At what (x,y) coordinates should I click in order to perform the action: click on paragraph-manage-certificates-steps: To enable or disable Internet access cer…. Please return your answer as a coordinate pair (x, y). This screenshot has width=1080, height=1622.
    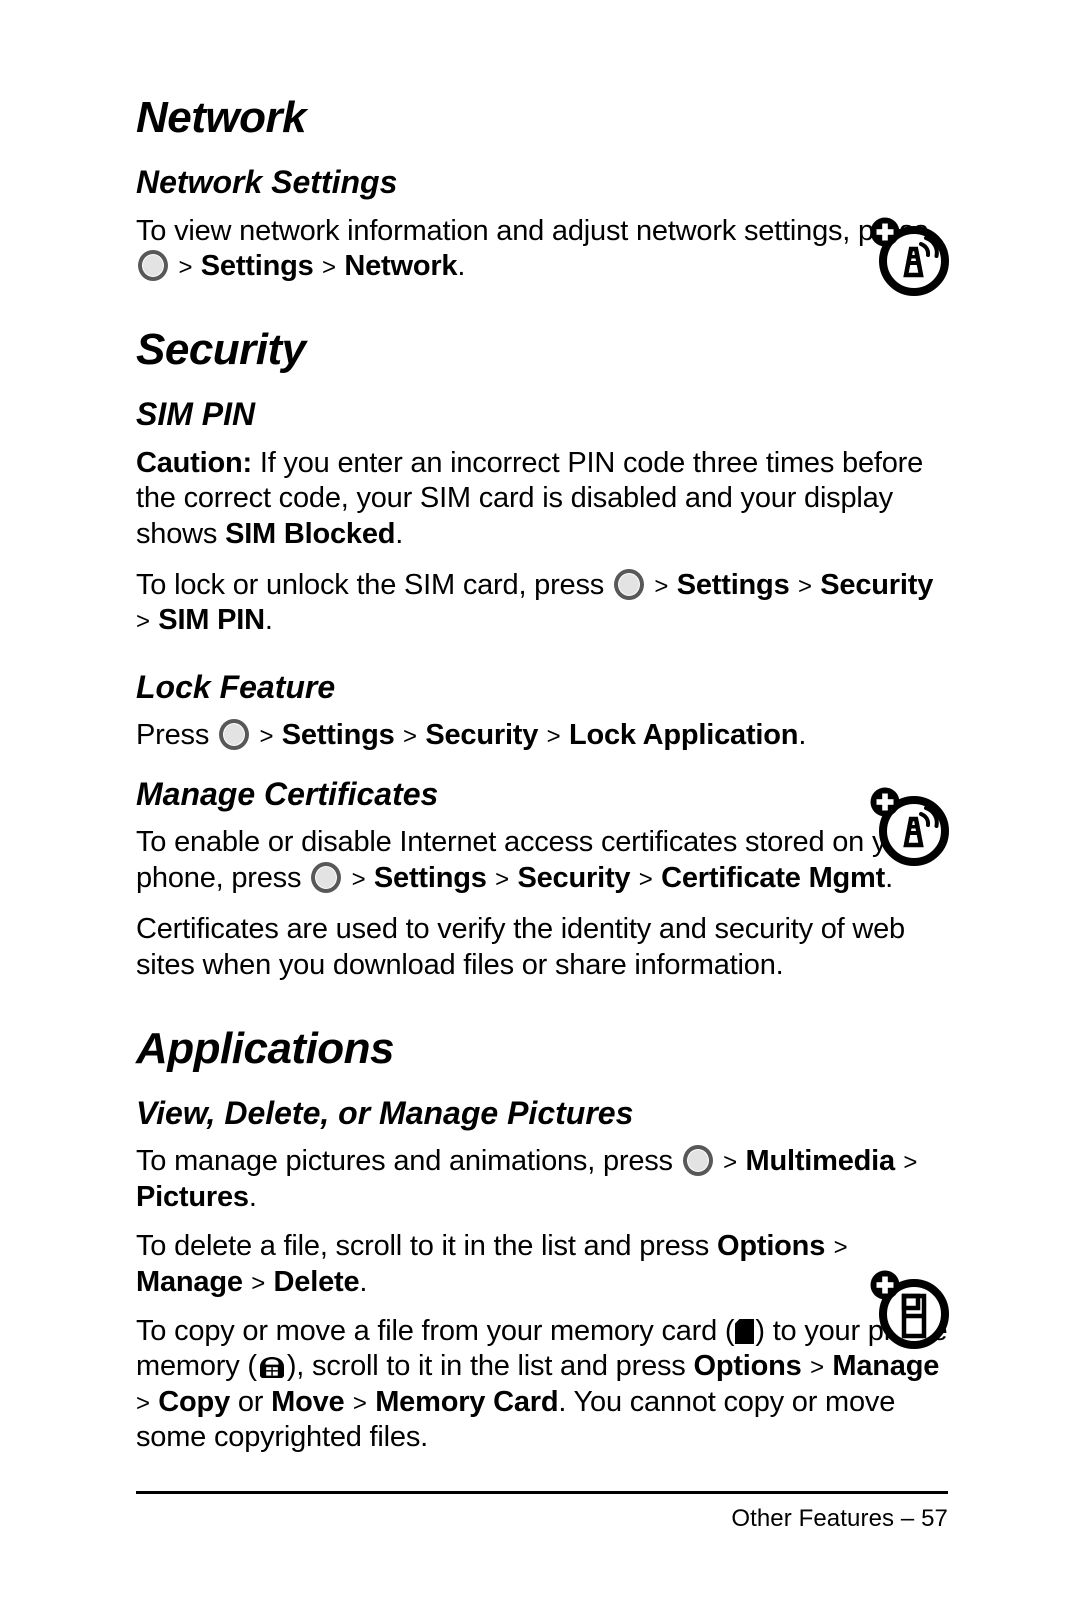
    Looking at the image, I should click on (532, 860).